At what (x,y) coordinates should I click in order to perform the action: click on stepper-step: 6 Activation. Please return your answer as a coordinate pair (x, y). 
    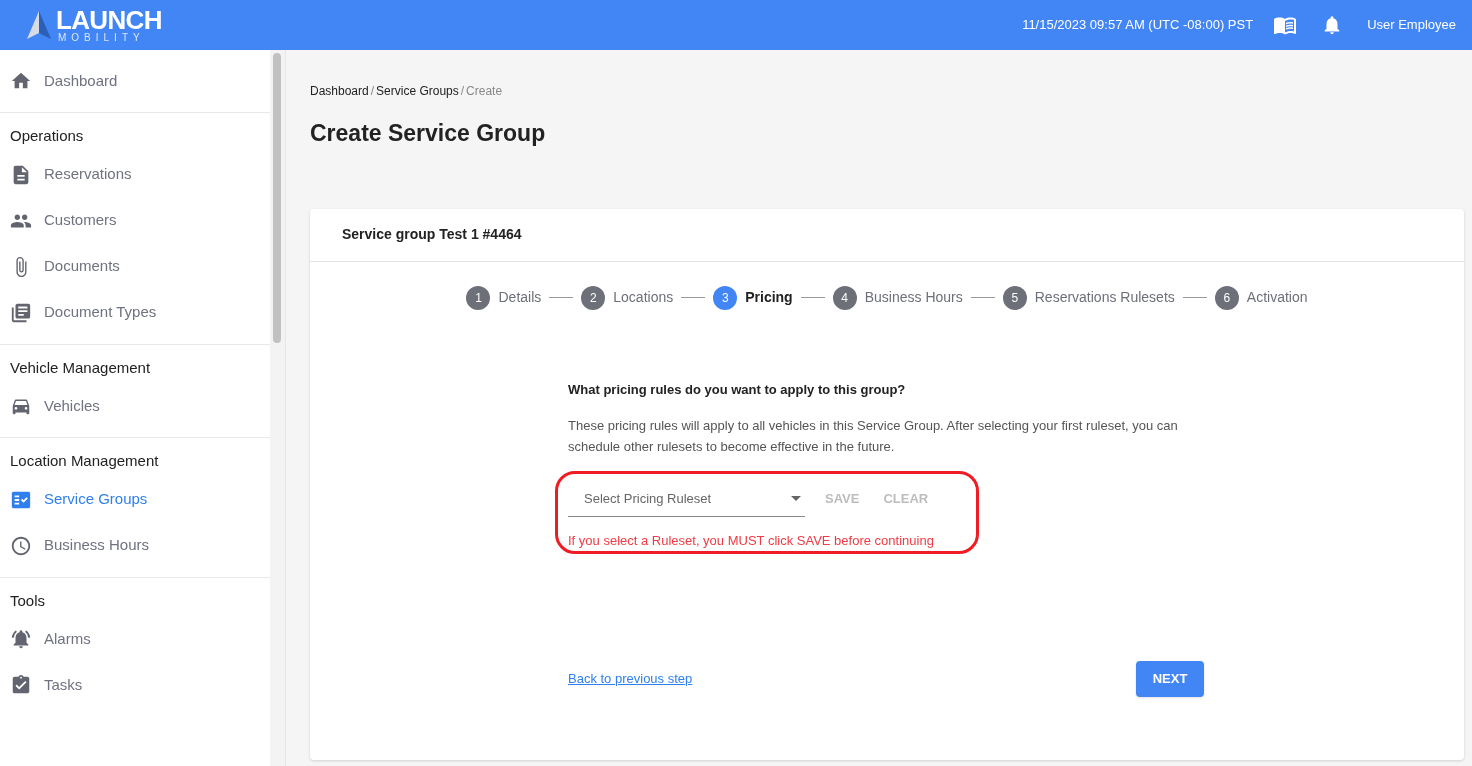
    Looking at the image, I should click on (1261, 297).